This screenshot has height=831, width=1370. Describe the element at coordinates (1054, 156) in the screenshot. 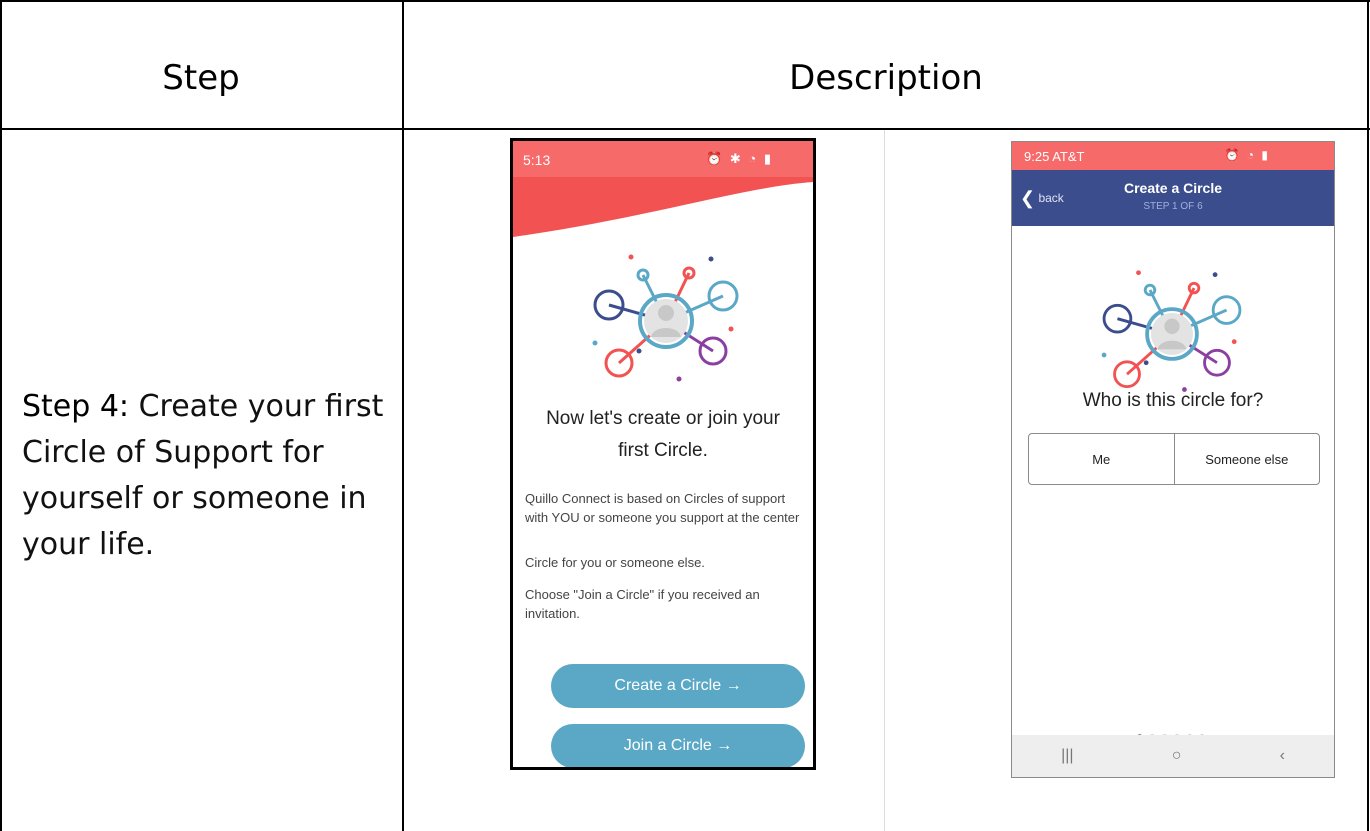

I see `status-time: 9:25 AT&T` at that location.